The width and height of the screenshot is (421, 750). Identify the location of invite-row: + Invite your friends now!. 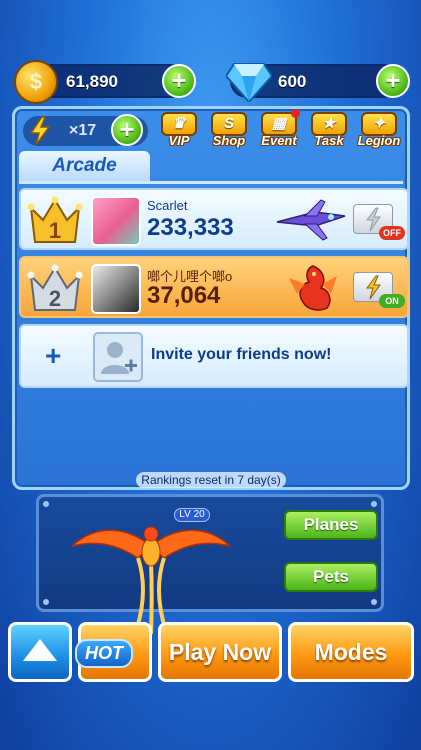
(214, 356).